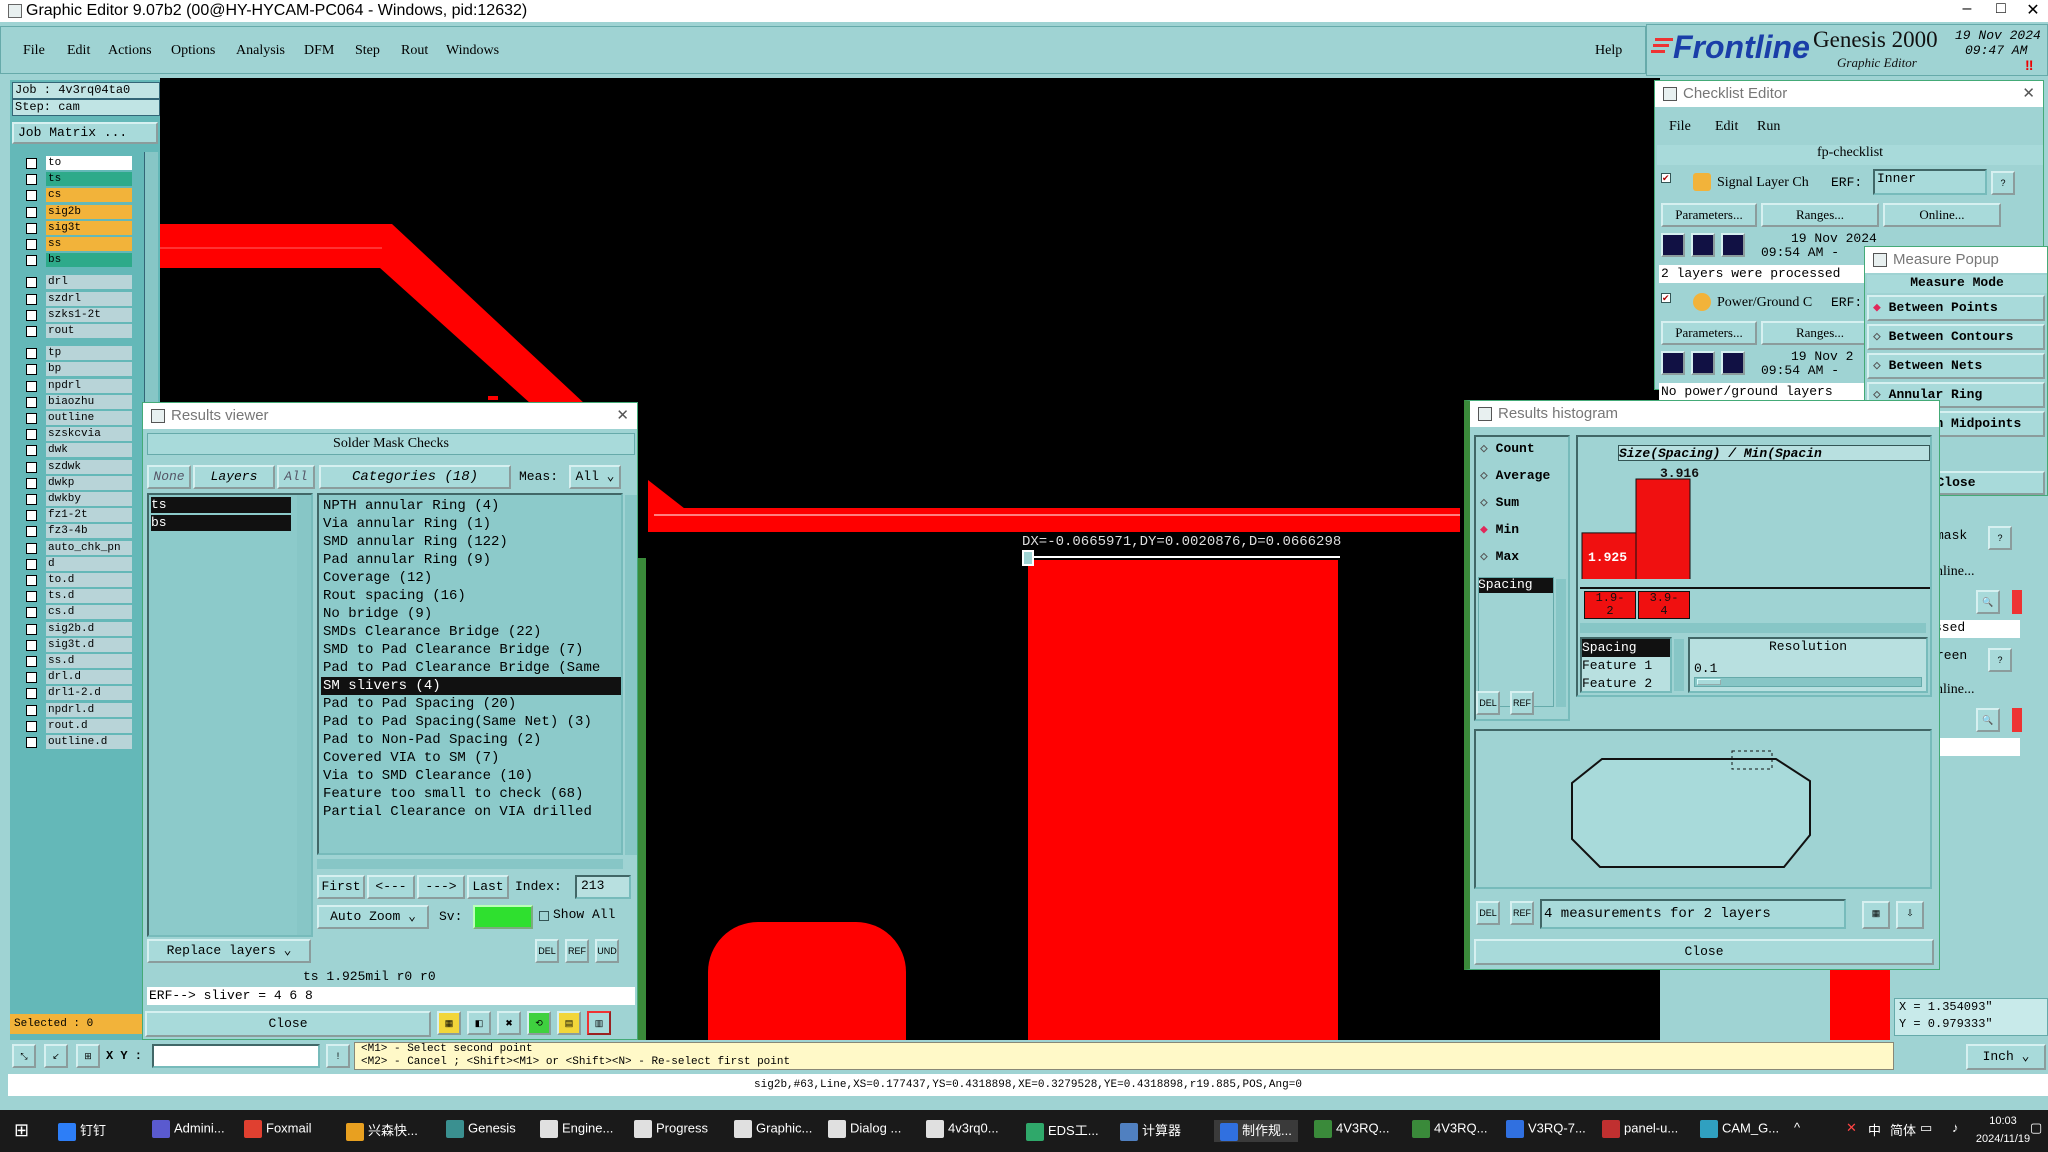 This screenshot has width=2048, height=1152. What do you see at coordinates (2000, 660) in the screenshot?
I see `help-icon: ?` at bounding box center [2000, 660].